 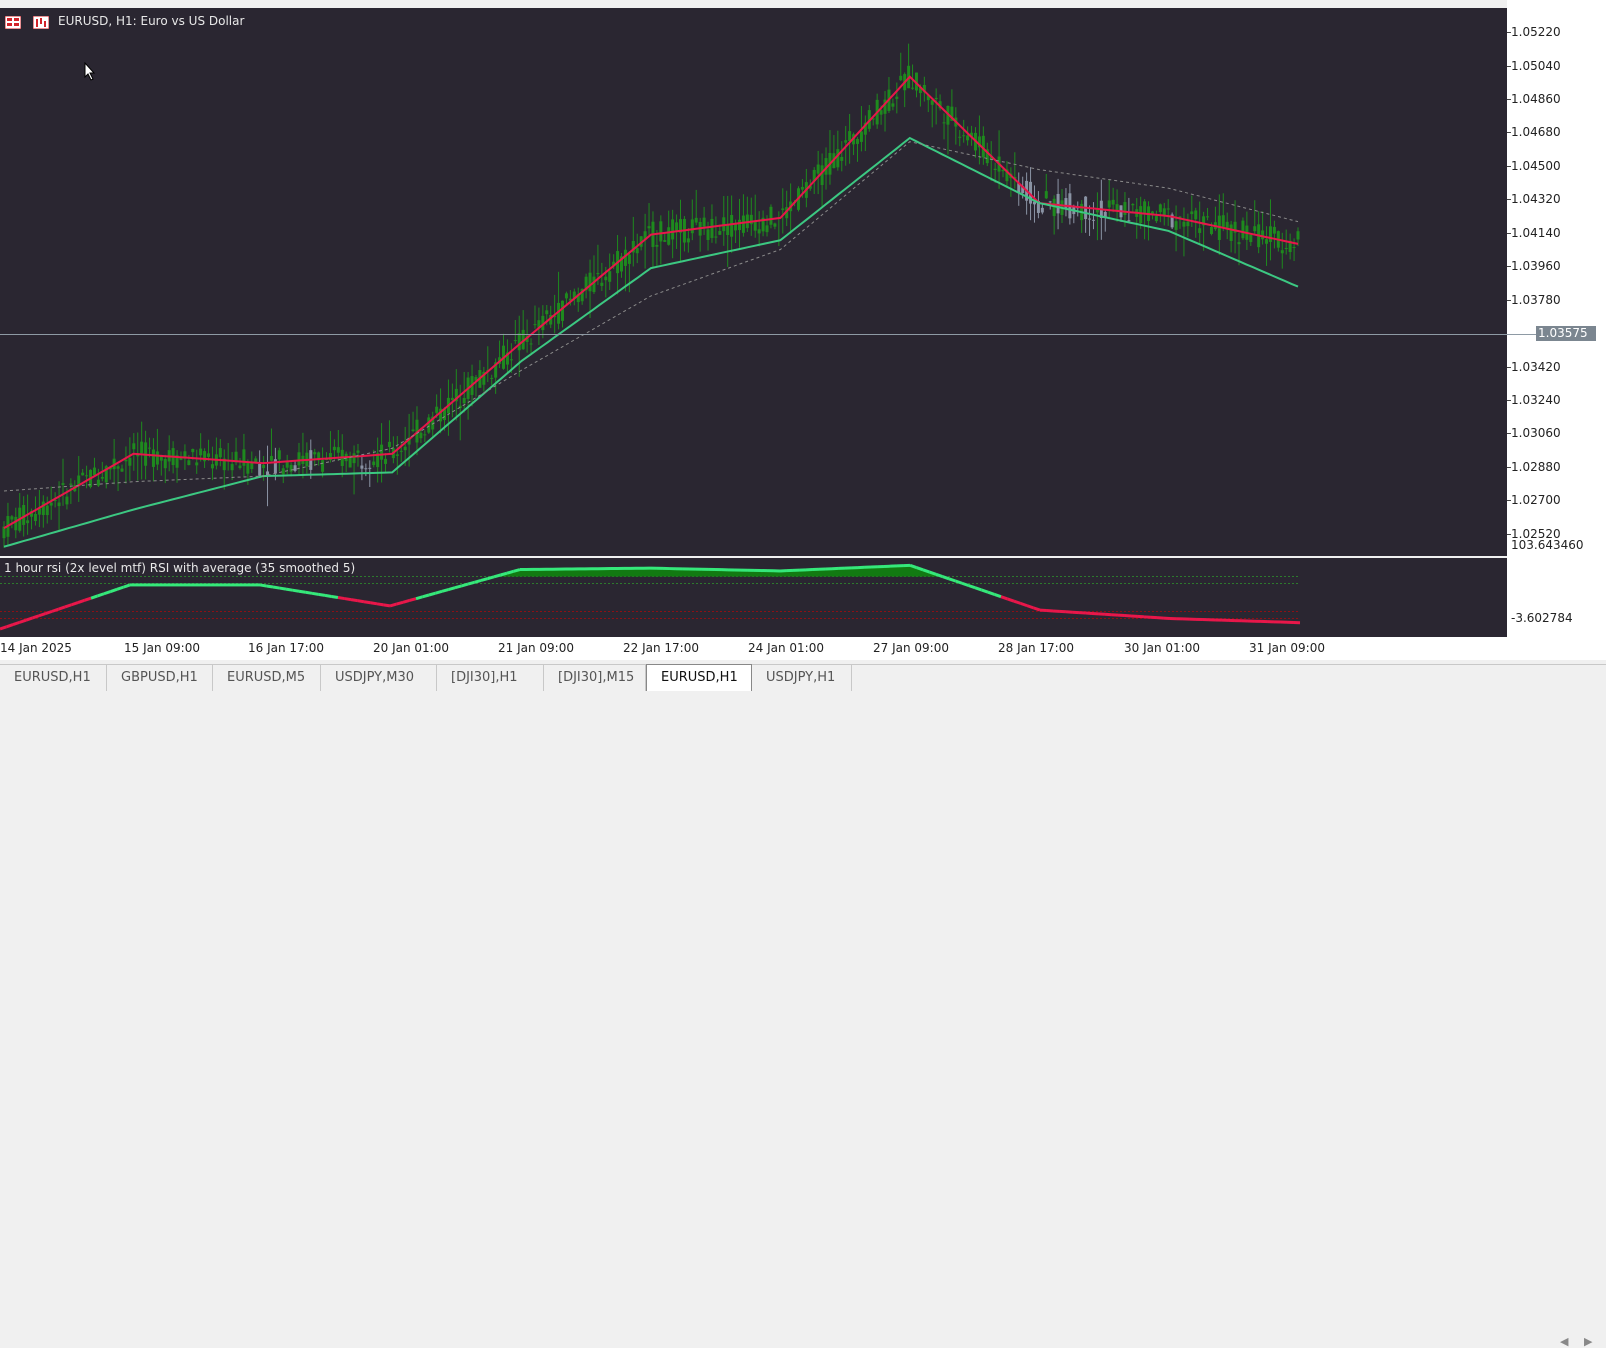 What do you see at coordinates (41, 20) in the screenshot?
I see `chart-type-icon` at bounding box center [41, 20].